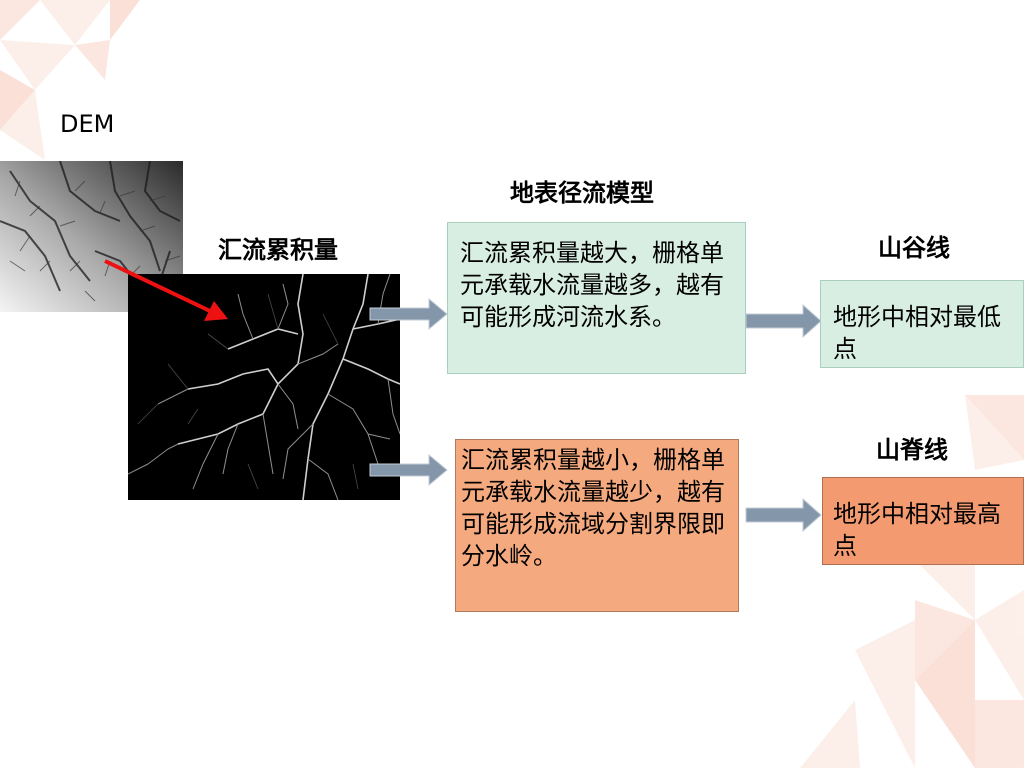  I want to click on small-accumulation-box: 汇流累积量越小，栅格单元承载水流量越少，越有可能形成流域分割界限即分水岭。, so click(597, 525).